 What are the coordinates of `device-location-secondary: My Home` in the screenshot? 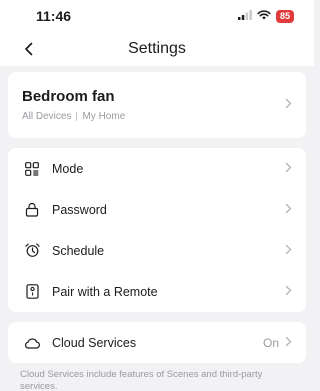 It's located at (104, 116).